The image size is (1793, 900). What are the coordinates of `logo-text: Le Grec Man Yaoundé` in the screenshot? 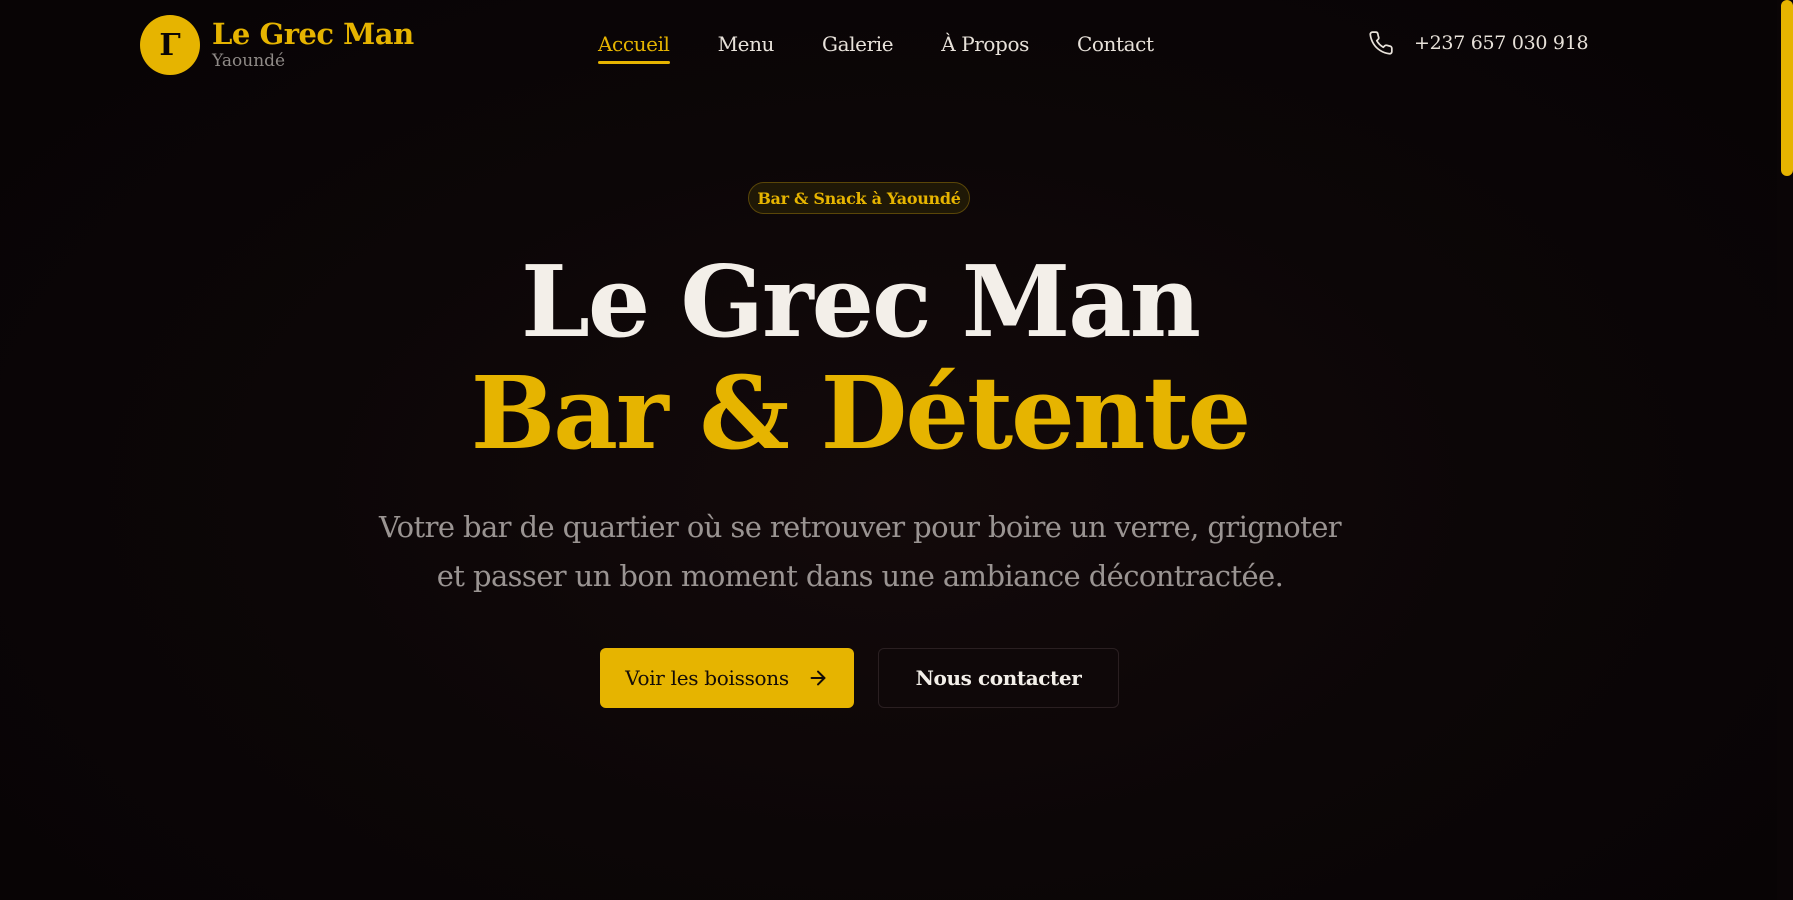 It's located at (313, 45).